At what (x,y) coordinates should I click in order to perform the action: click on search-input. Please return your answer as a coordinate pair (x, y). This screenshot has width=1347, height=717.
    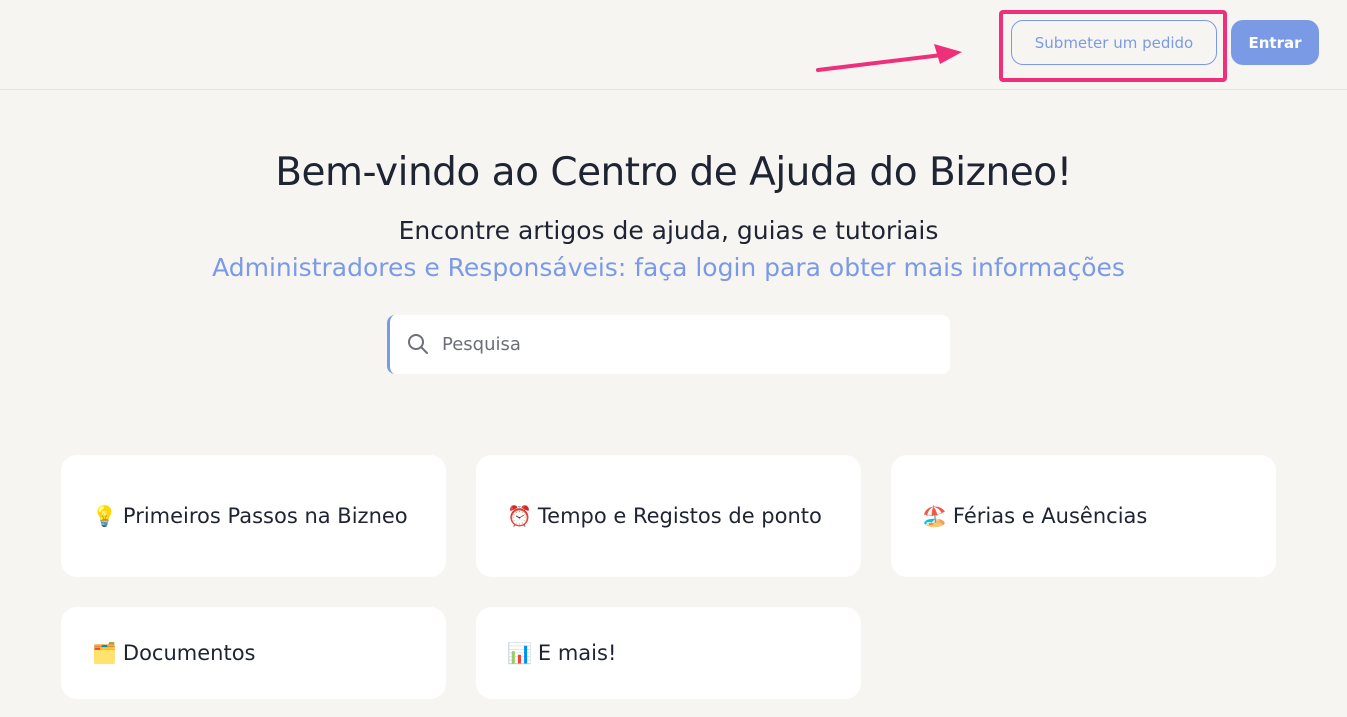
    Looking at the image, I should click on (687, 344).